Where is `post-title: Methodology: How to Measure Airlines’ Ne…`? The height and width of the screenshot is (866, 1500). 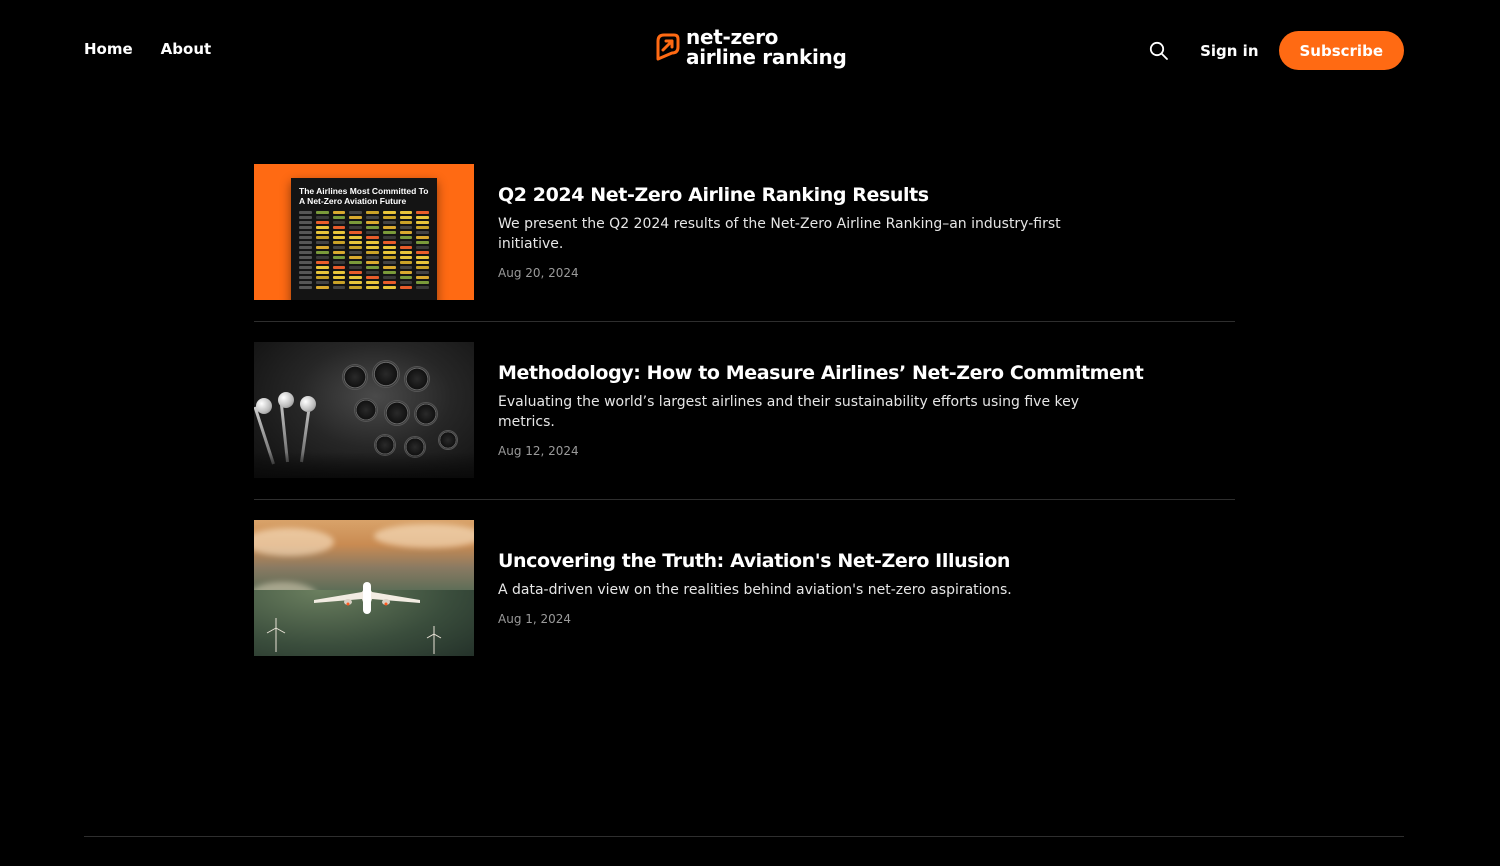 post-title: Methodology: How to Measure Airlines’ Ne… is located at coordinates (821, 373).